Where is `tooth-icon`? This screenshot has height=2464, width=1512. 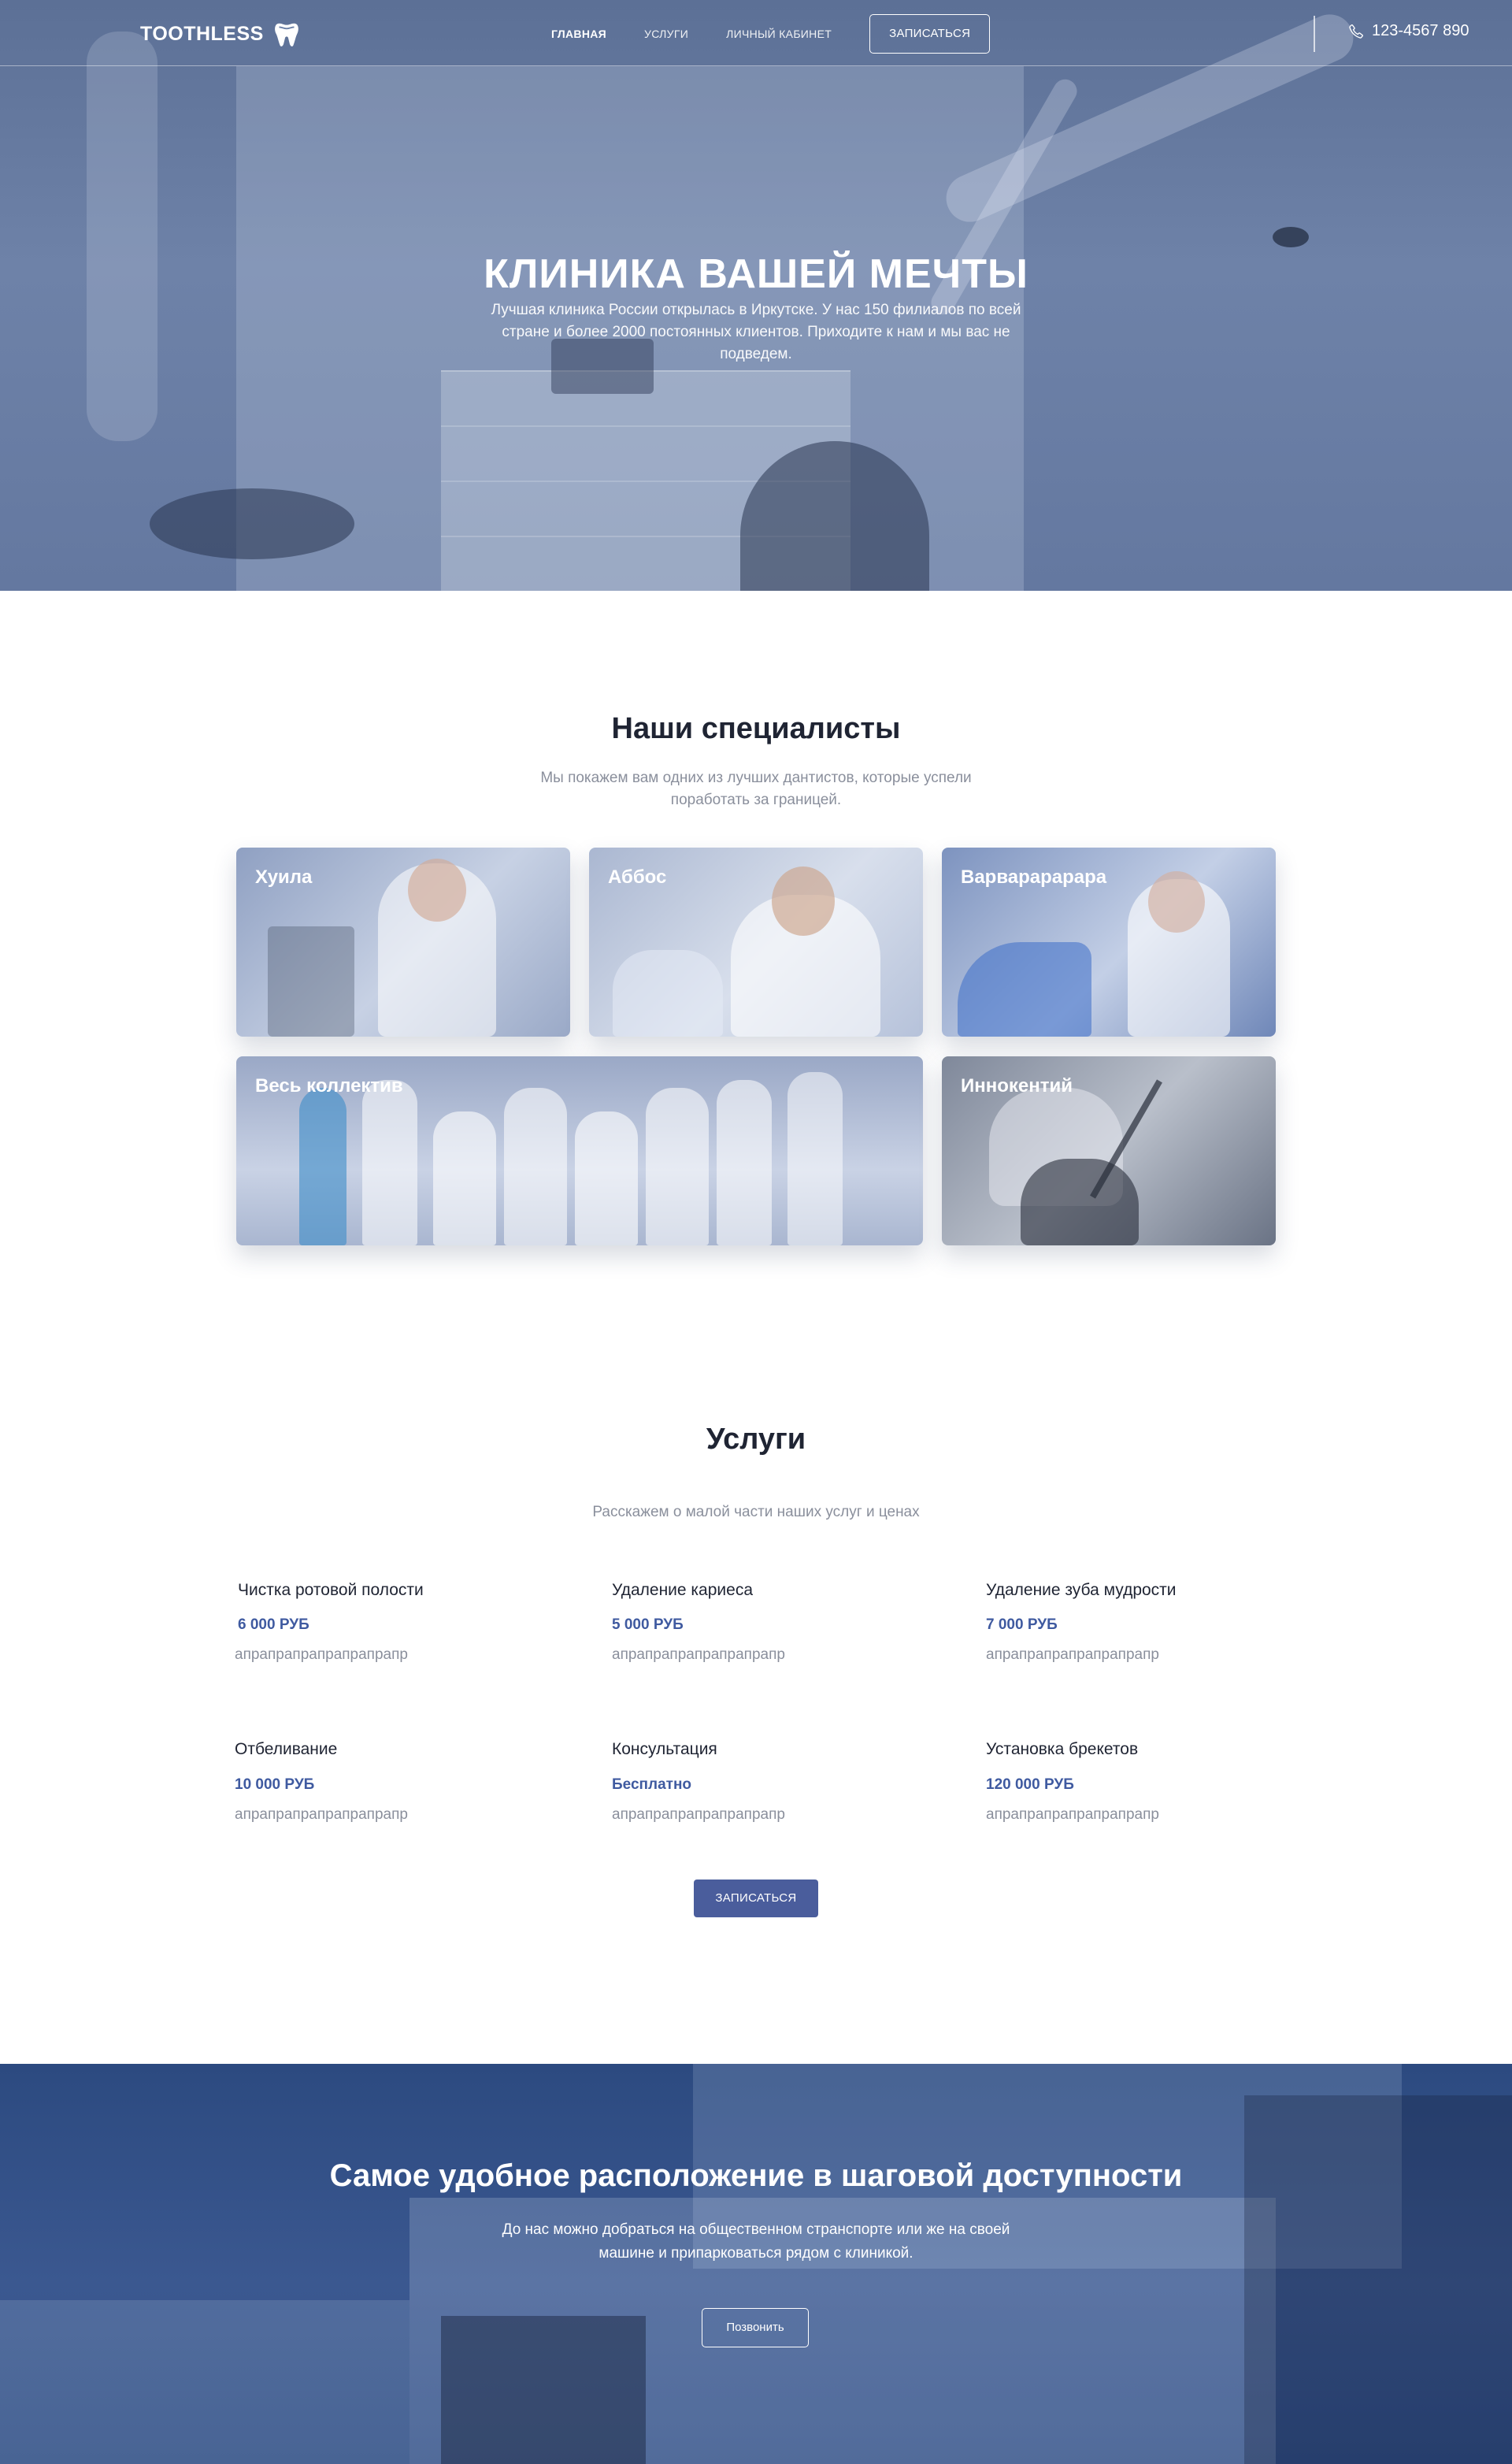
tooth-icon is located at coordinates (286, 34).